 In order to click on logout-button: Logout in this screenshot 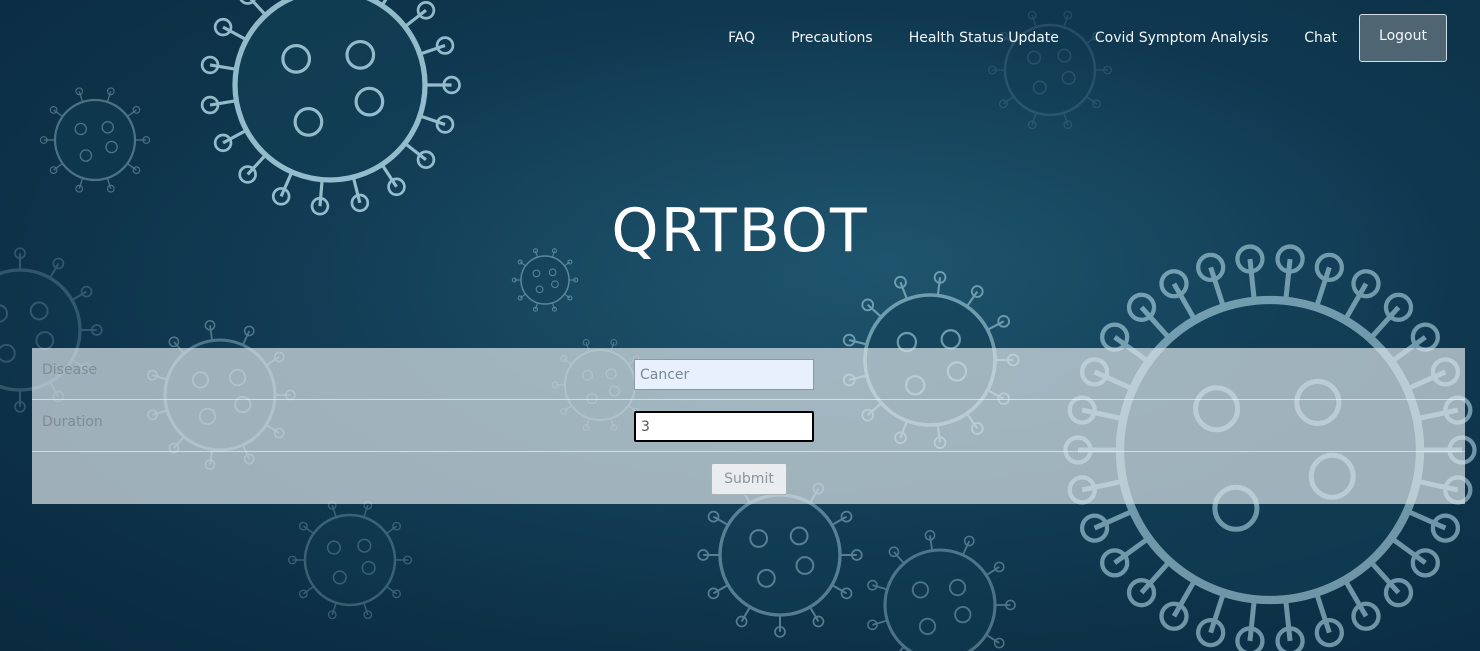, I will do `click(1403, 38)`.